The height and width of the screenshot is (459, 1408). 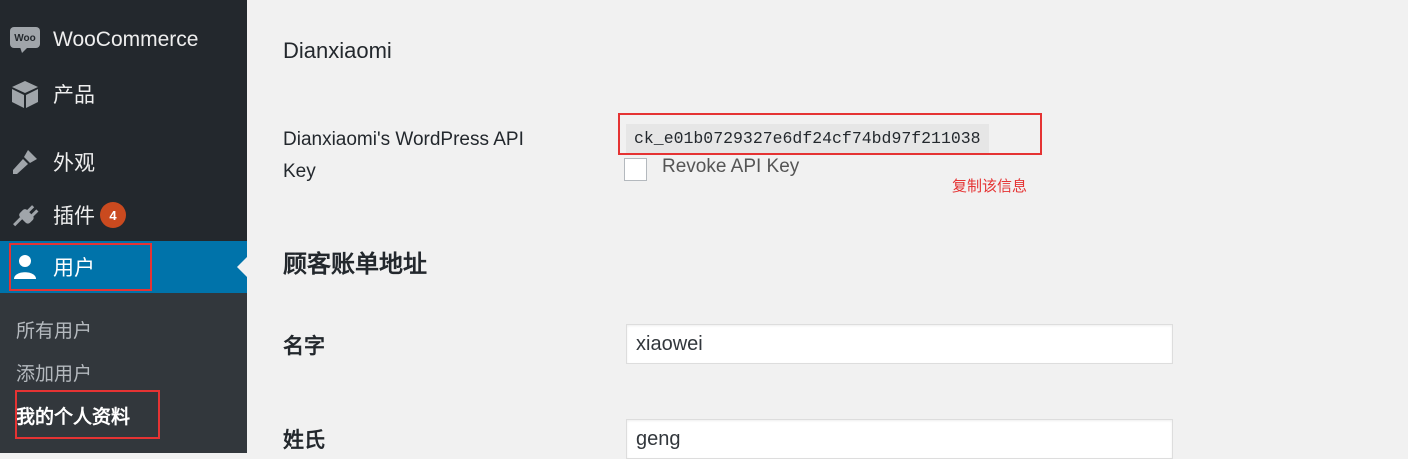 I want to click on woo-icon: Woo, so click(x=25, y=40).